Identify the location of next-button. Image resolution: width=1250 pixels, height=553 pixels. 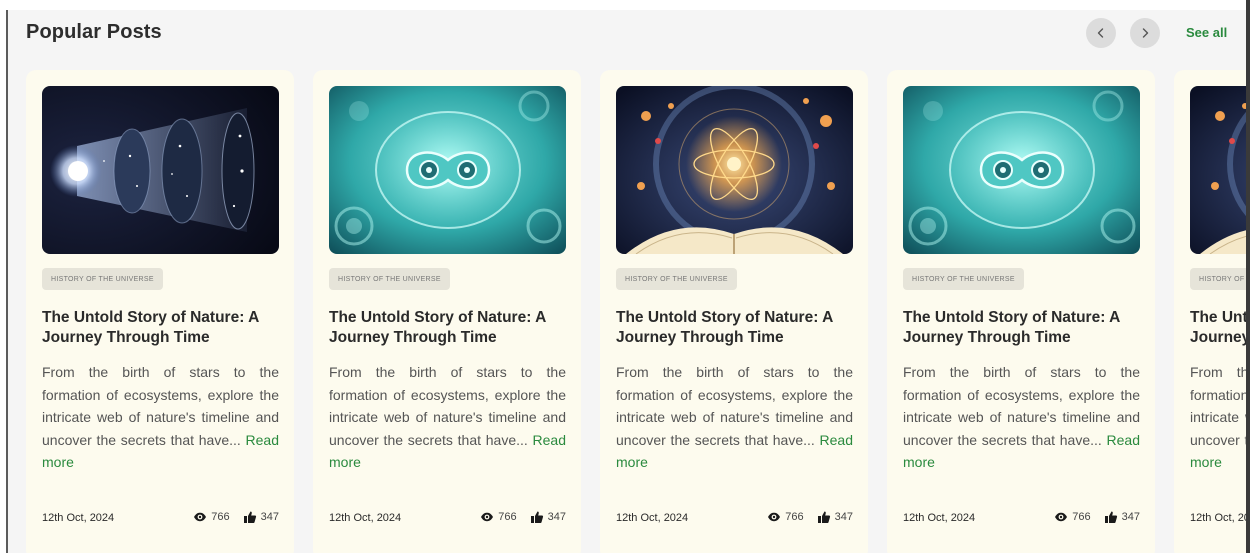
(1145, 33).